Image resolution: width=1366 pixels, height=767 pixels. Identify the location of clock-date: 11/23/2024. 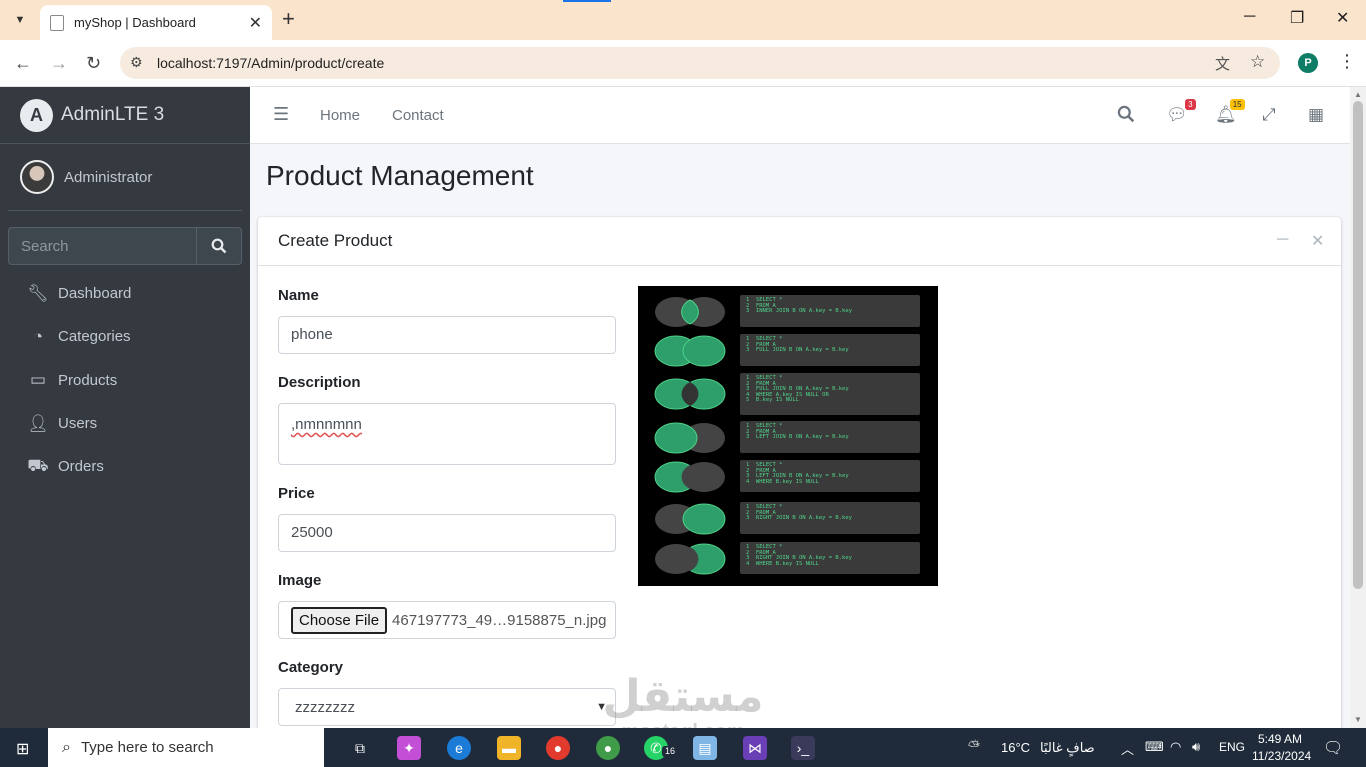
(1281, 756).